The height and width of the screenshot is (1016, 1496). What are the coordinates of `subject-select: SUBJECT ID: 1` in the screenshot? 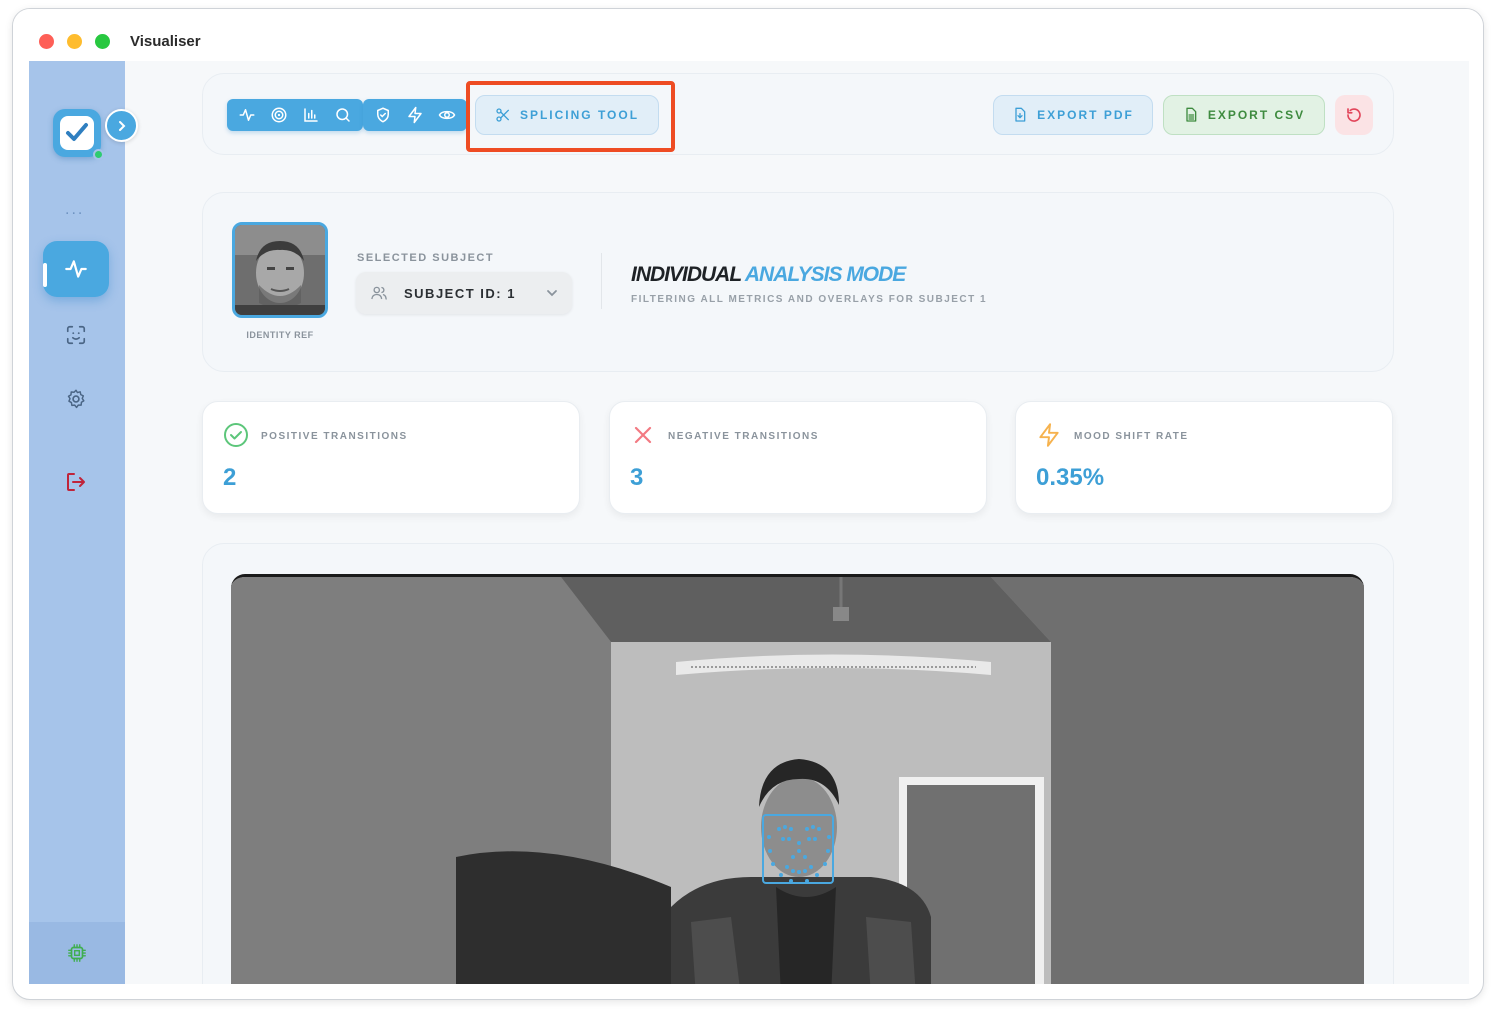 It's located at (464, 293).